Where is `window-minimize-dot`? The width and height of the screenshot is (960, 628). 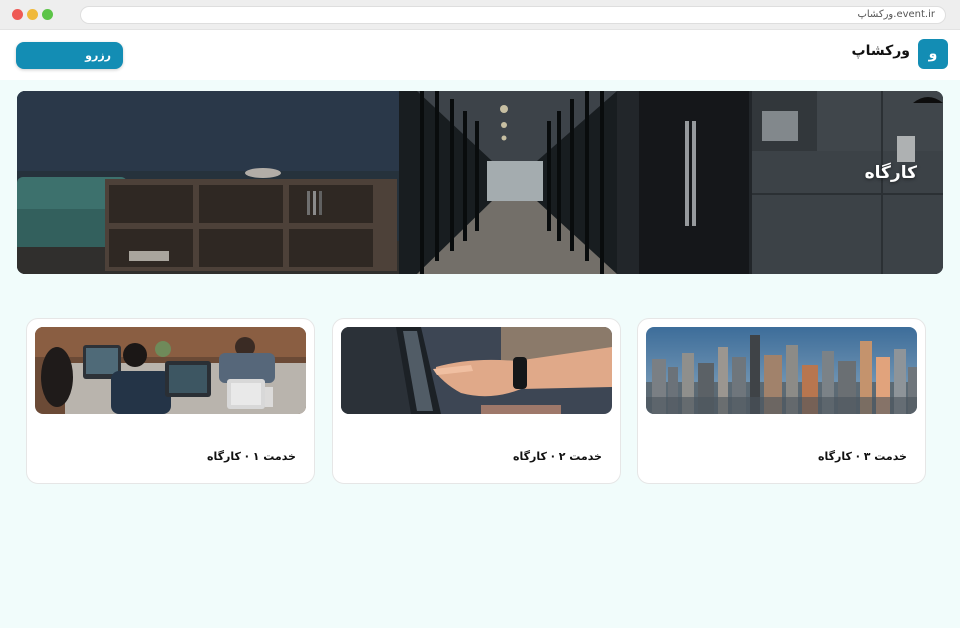 window-minimize-dot is located at coordinates (32, 14).